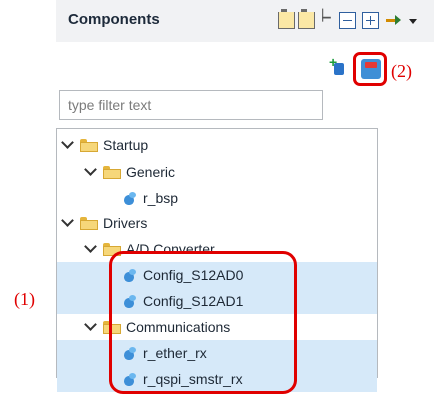  I want to click on callout-2: (2), so click(401, 71).